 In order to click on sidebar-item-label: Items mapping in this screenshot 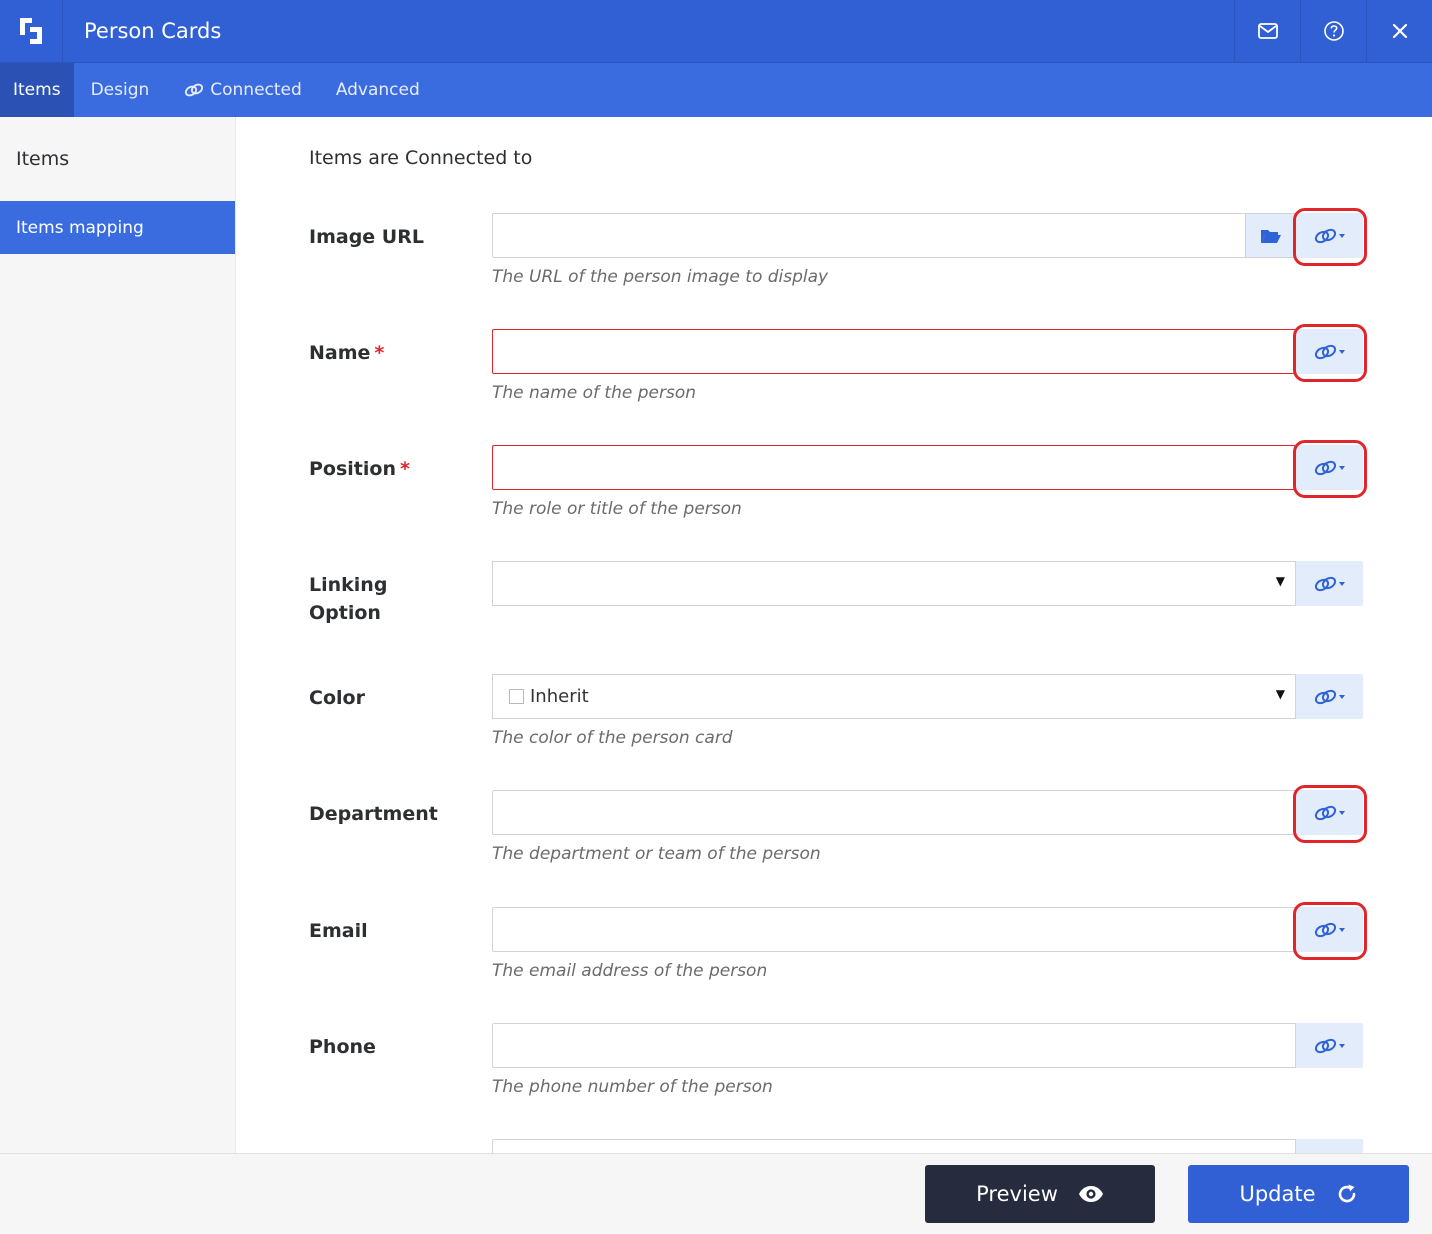, I will do `click(80, 227)`.